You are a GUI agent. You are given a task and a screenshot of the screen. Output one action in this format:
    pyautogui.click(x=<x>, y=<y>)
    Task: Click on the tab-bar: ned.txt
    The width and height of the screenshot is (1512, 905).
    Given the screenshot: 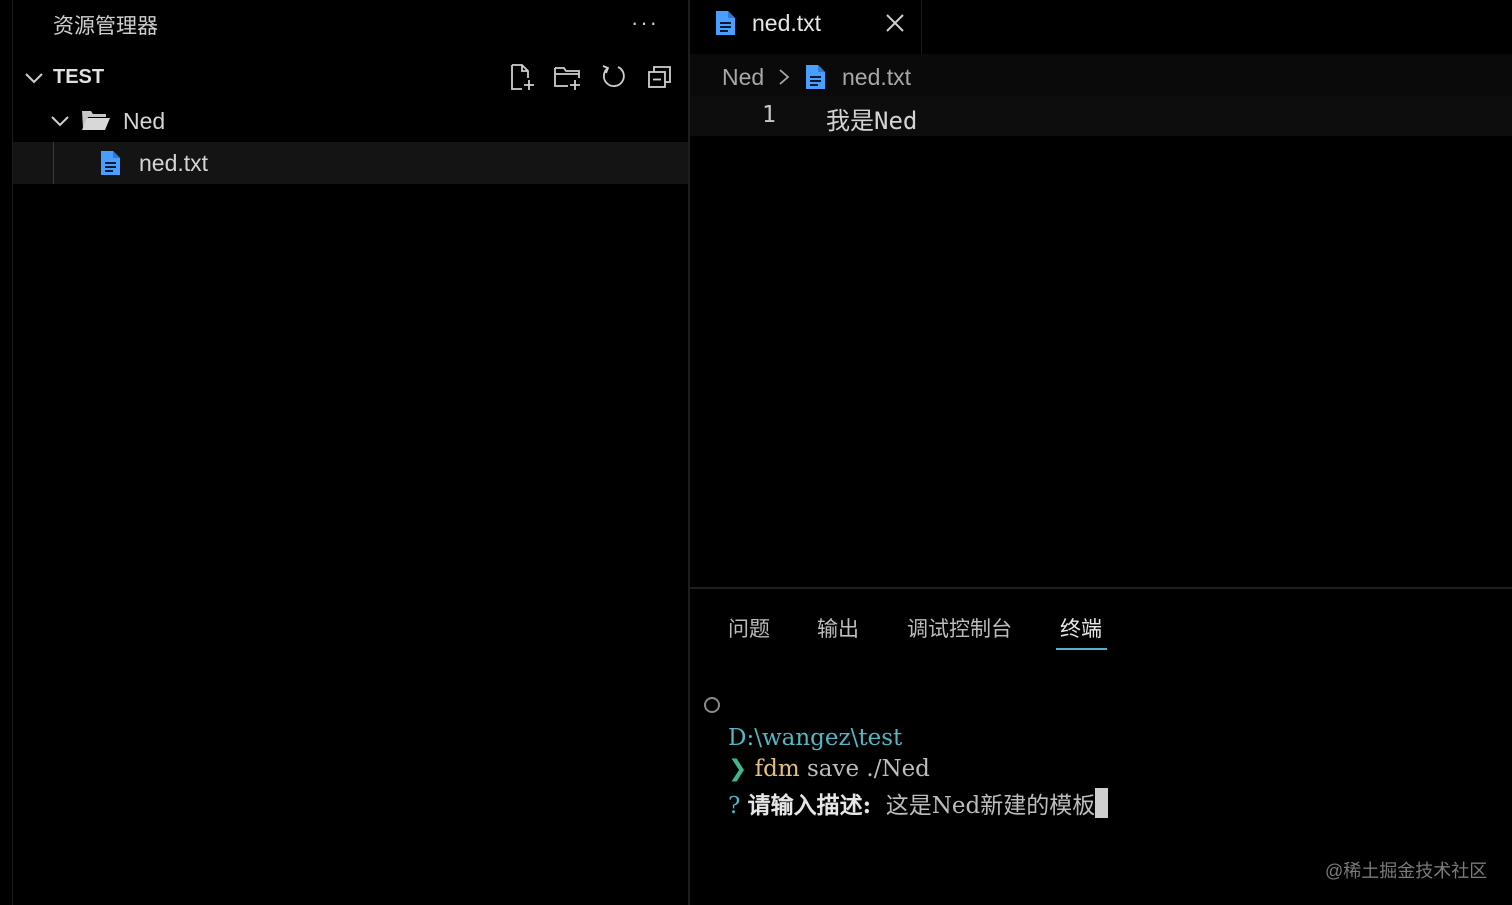 What is the action you would take?
    pyautogui.click(x=1101, y=27)
    